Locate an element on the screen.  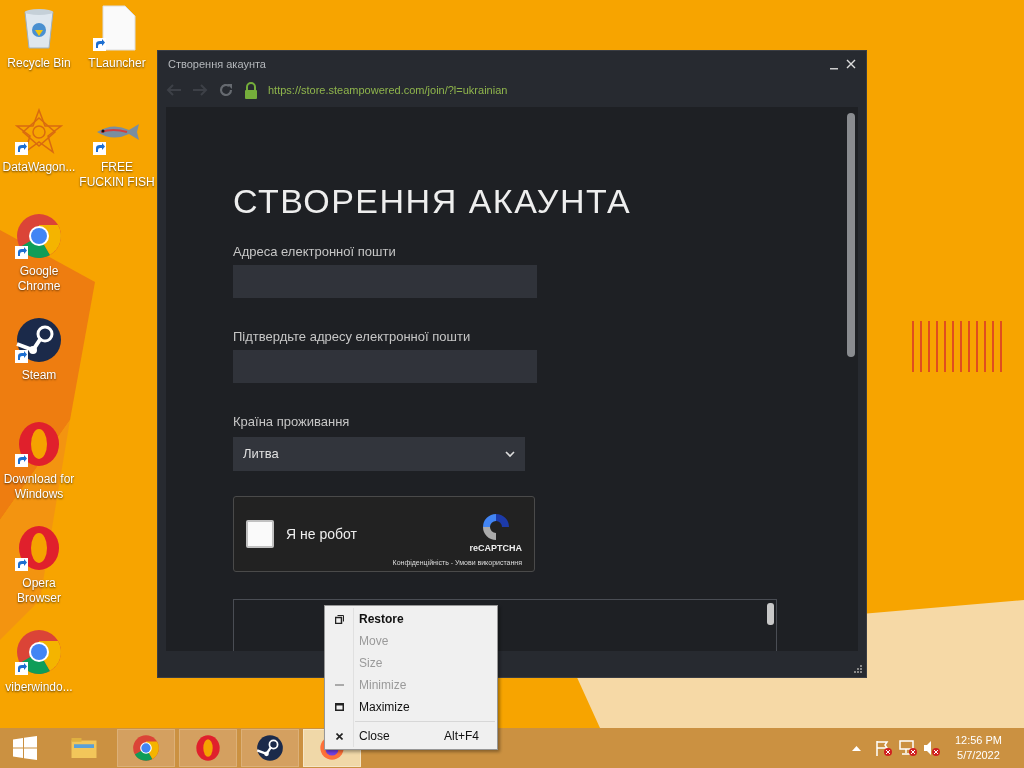
star-pattern-icon is located at coordinates (39, 132).